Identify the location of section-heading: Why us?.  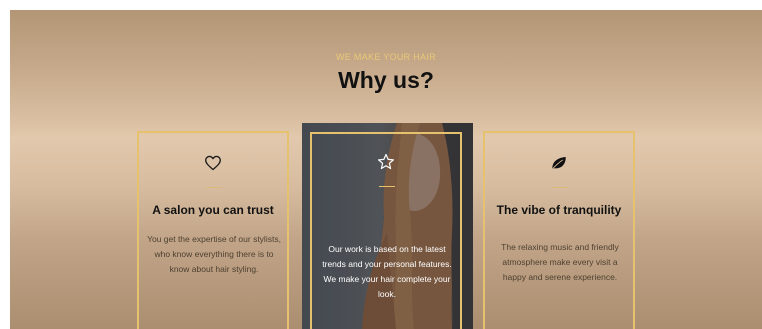
(386, 80).